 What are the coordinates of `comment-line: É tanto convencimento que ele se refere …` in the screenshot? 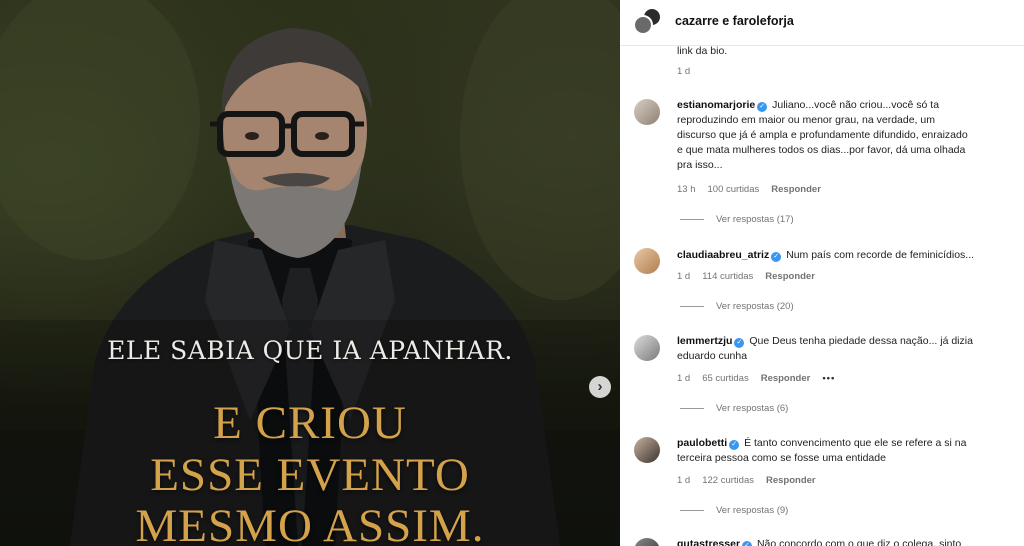 It's located at (855, 443).